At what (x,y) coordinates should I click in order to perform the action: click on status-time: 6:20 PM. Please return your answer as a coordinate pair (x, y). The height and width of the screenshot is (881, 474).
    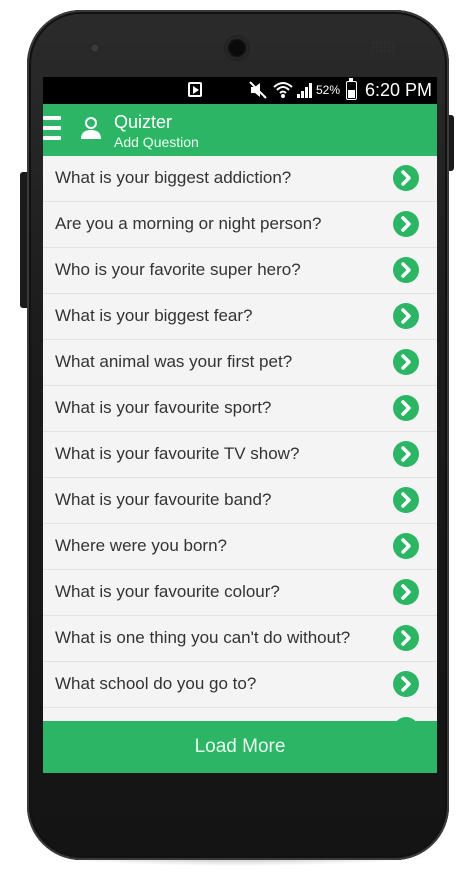
    Looking at the image, I should click on (399, 90).